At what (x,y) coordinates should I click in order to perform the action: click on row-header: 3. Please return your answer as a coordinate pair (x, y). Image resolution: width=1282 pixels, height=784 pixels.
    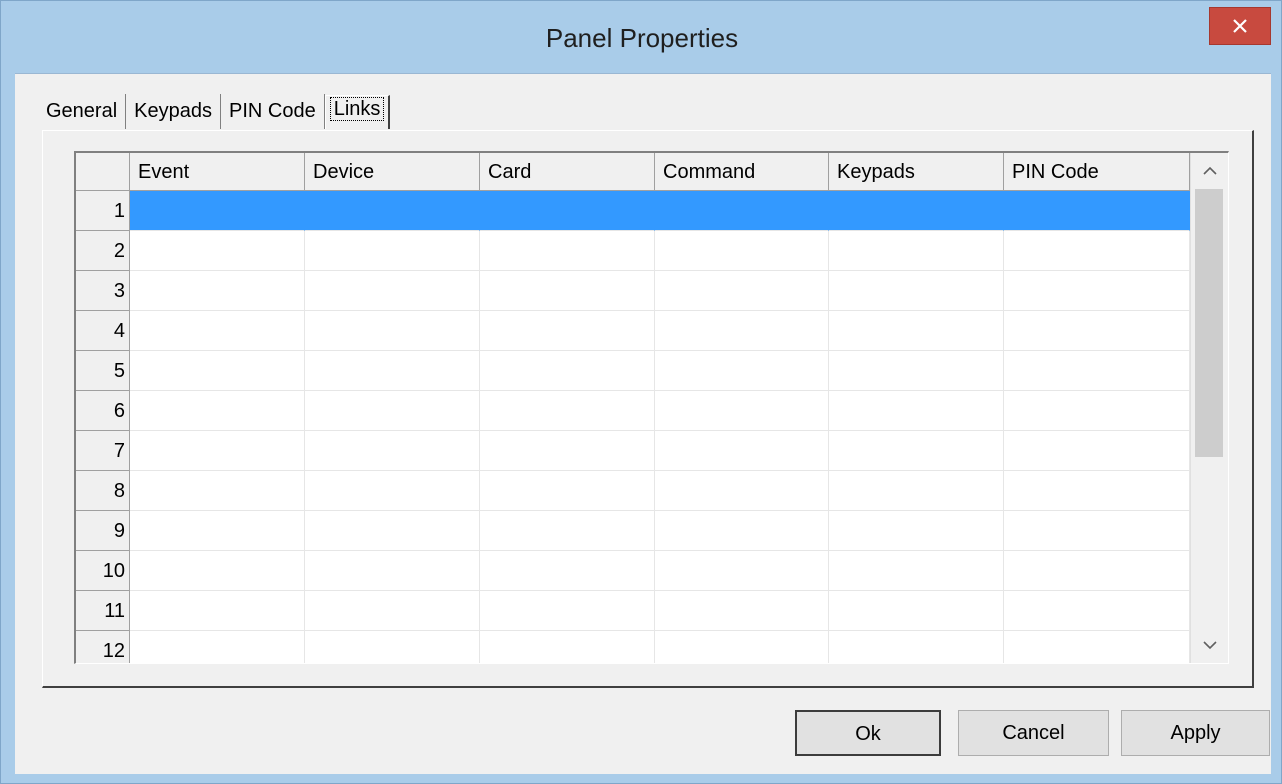
    Looking at the image, I should click on (103, 291).